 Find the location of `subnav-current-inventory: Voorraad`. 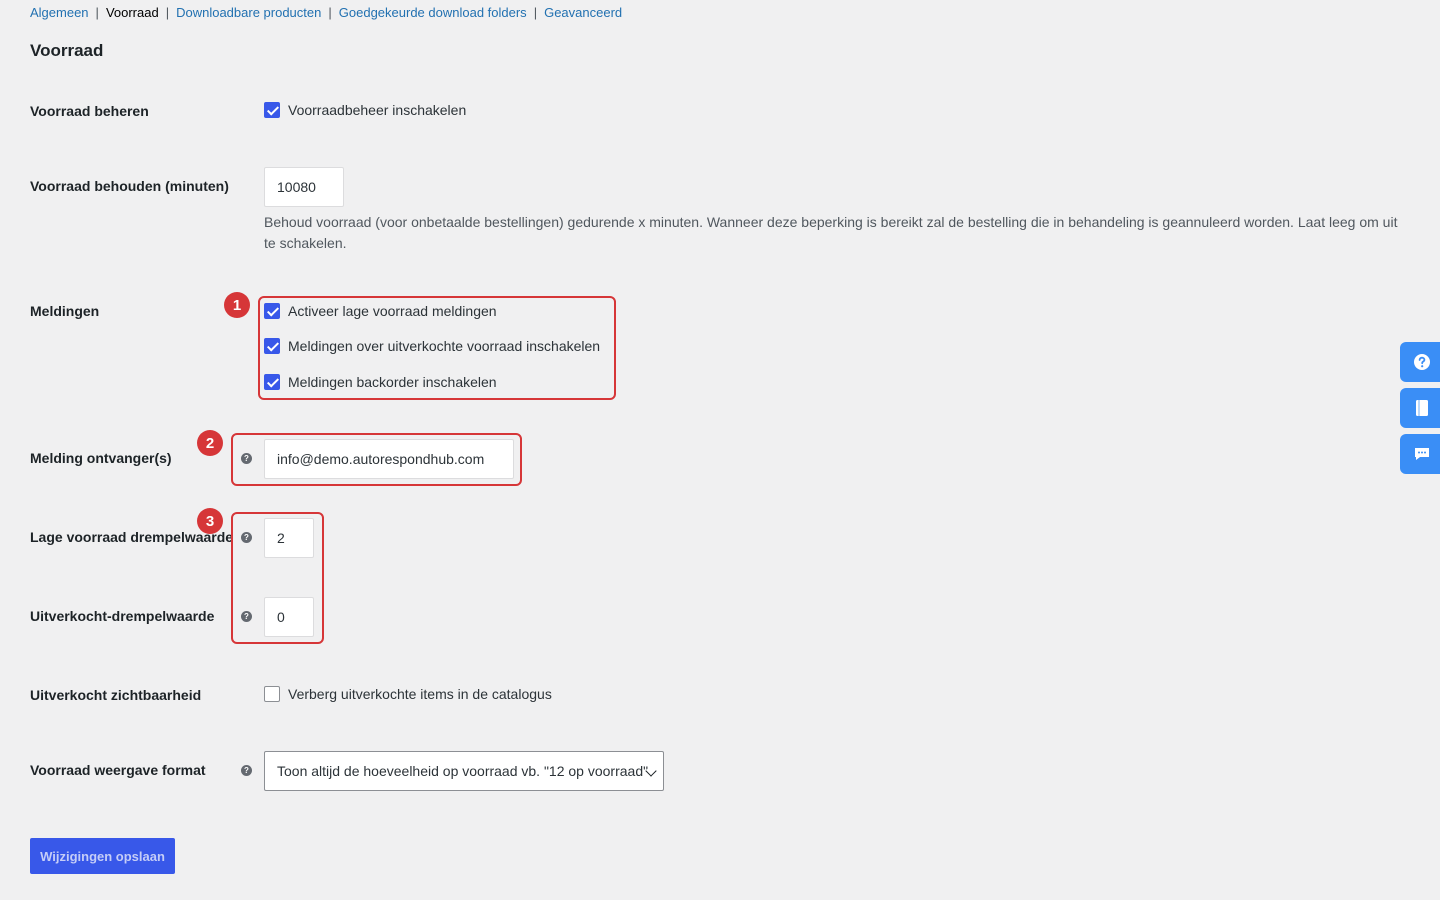

subnav-current-inventory: Voorraad is located at coordinates (132, 12).